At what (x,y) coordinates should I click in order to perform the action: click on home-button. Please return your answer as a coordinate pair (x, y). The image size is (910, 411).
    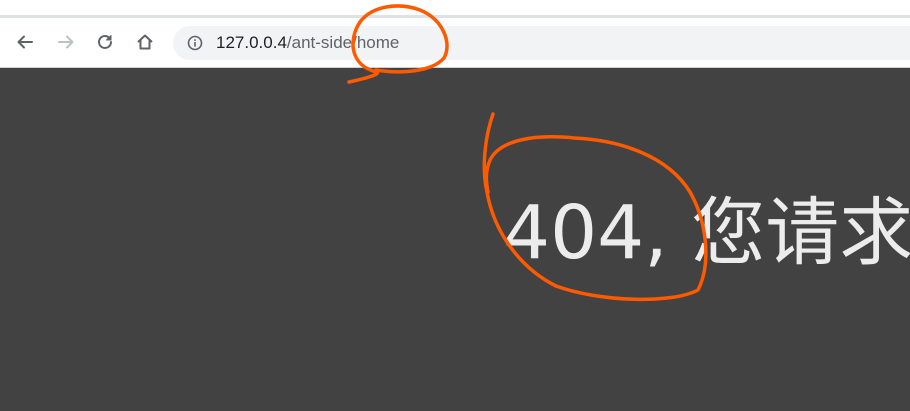
    Looking at the image, I should click on (145, 42).